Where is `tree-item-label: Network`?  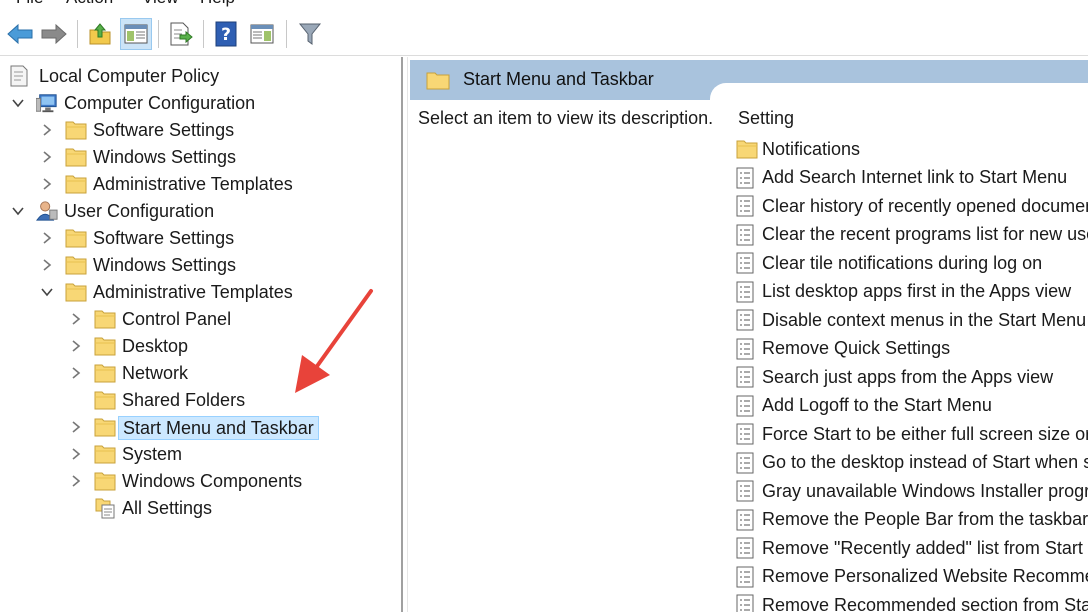
tree-item-label: Network is located at coordinates (155, 373).